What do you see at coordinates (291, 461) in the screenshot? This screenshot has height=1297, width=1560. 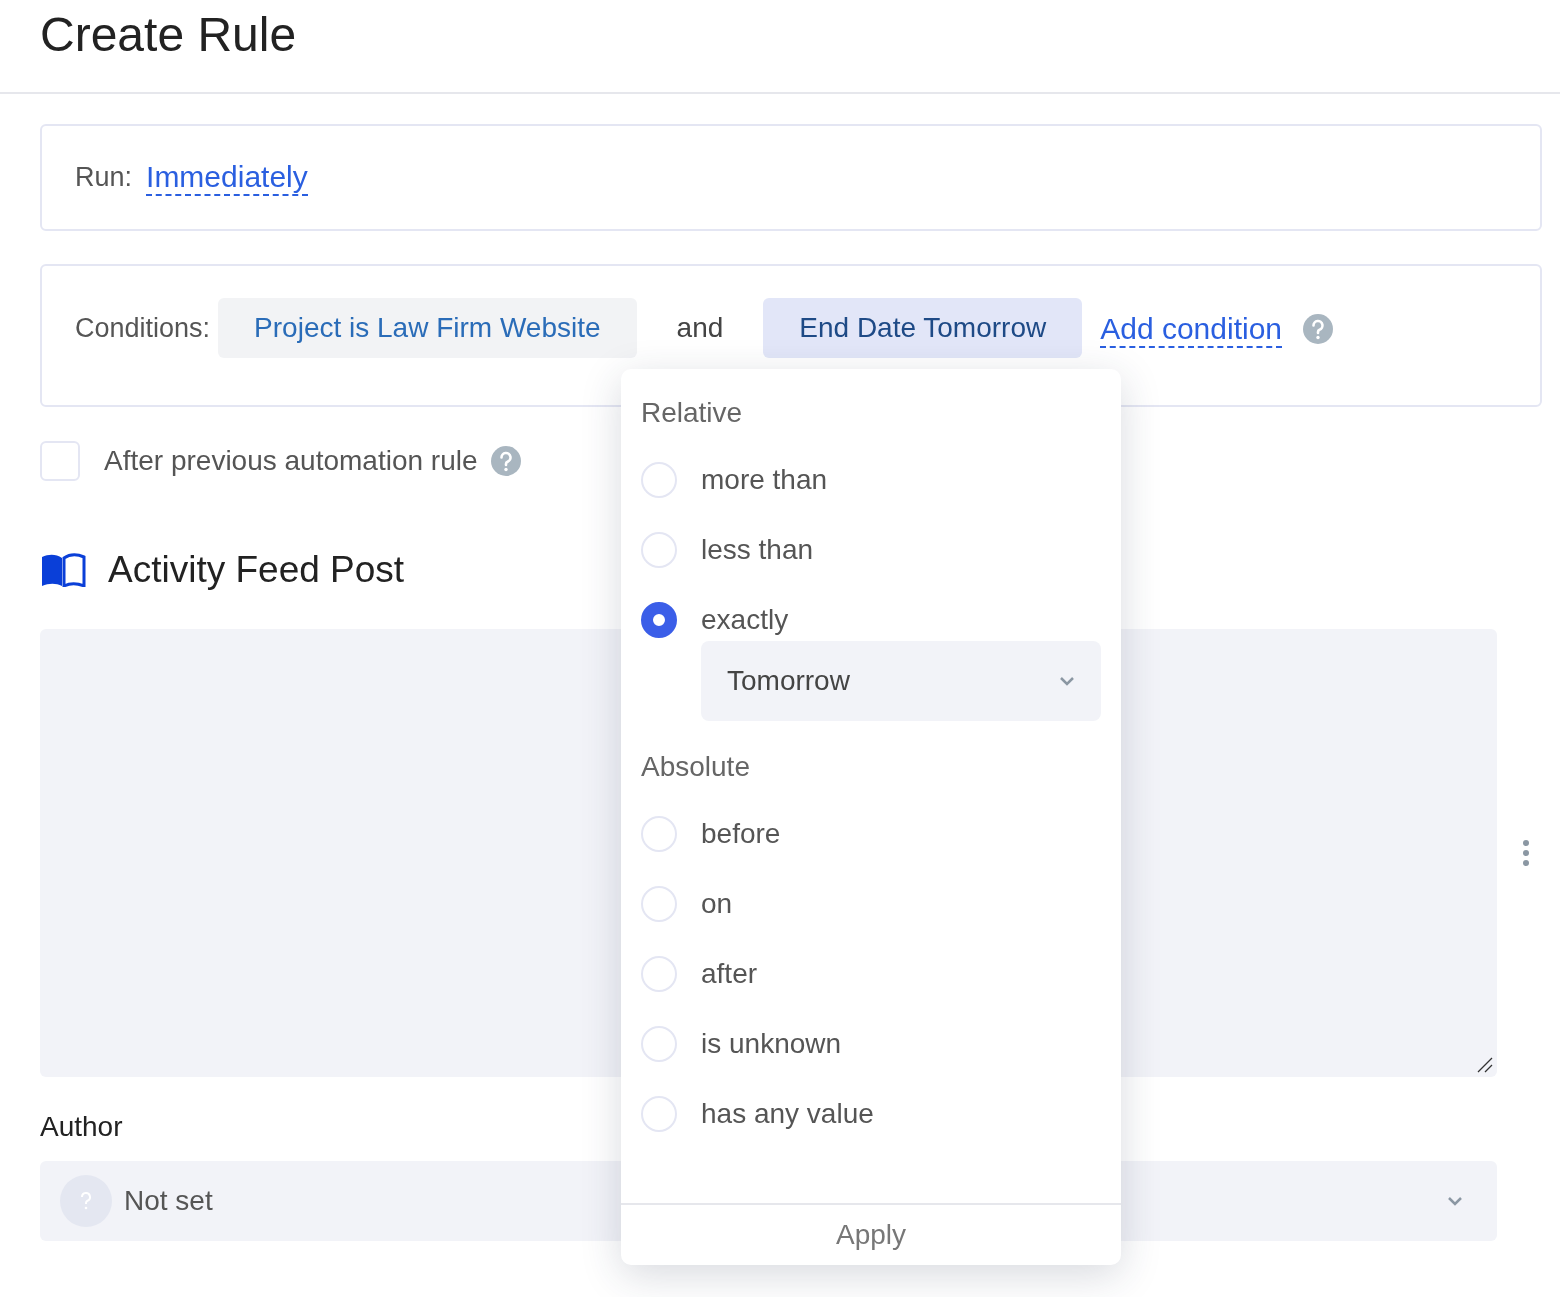 I see `after-previous-label: After previous automation rule` at bounding box center [291, 461].